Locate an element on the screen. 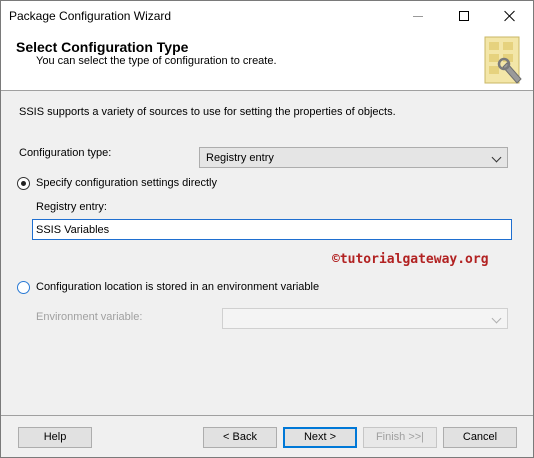  registry-entry-value: SSIS Variables is located at coordinates (73, 230).